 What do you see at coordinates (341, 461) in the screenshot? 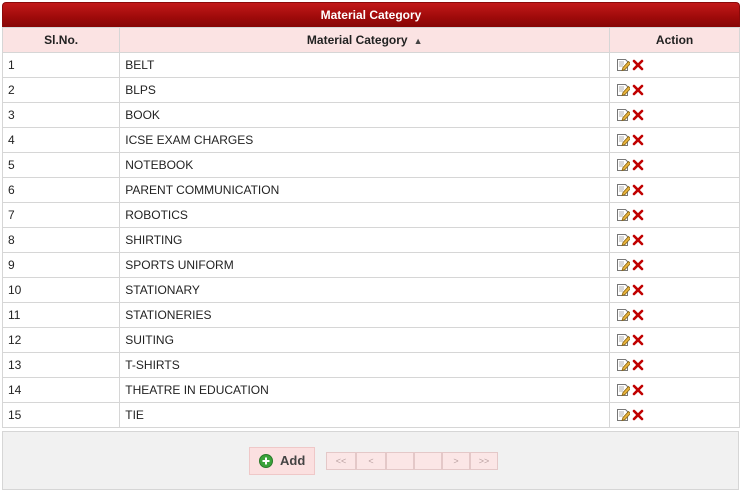
I see `pager-first-button: <<` at bounding box center [341, 461].